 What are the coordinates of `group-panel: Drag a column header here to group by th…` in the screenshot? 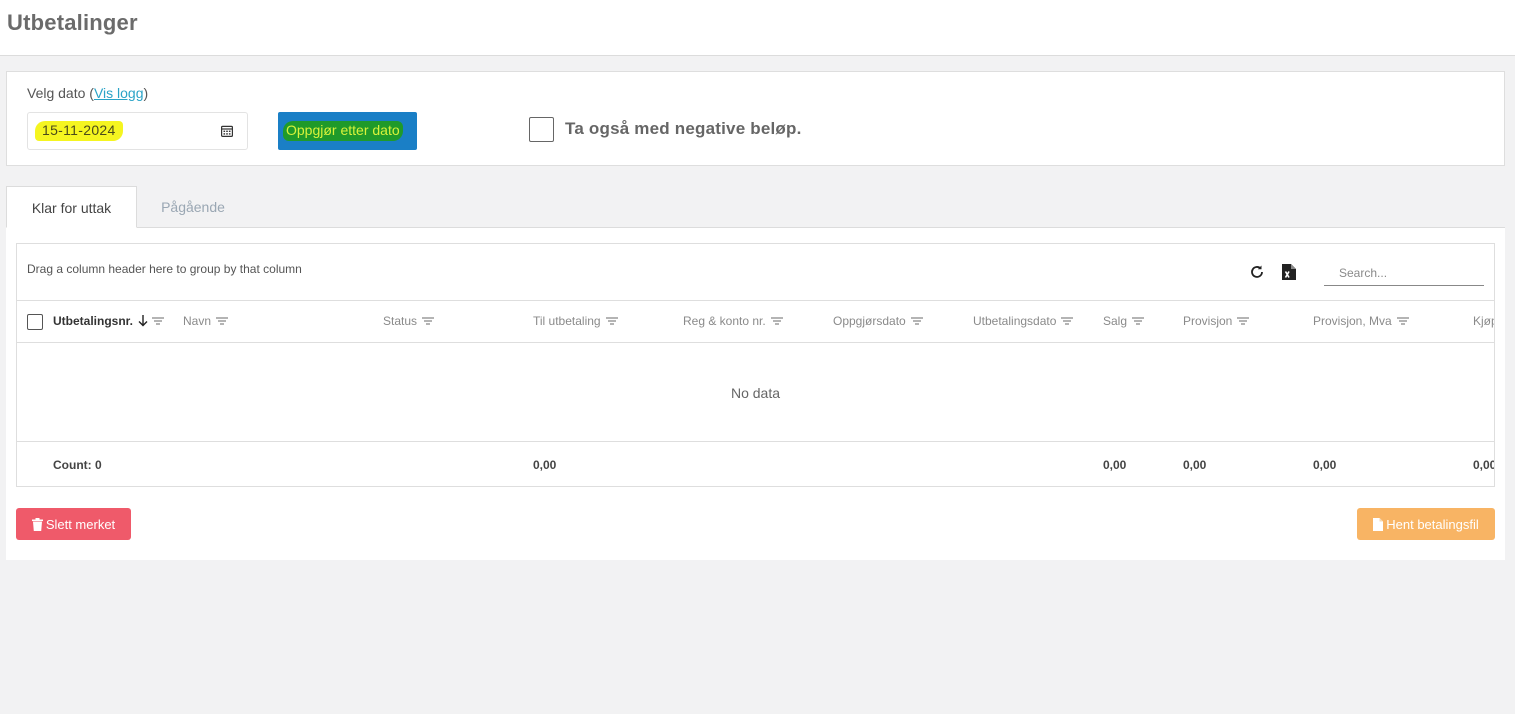 It's located at (755, 272).